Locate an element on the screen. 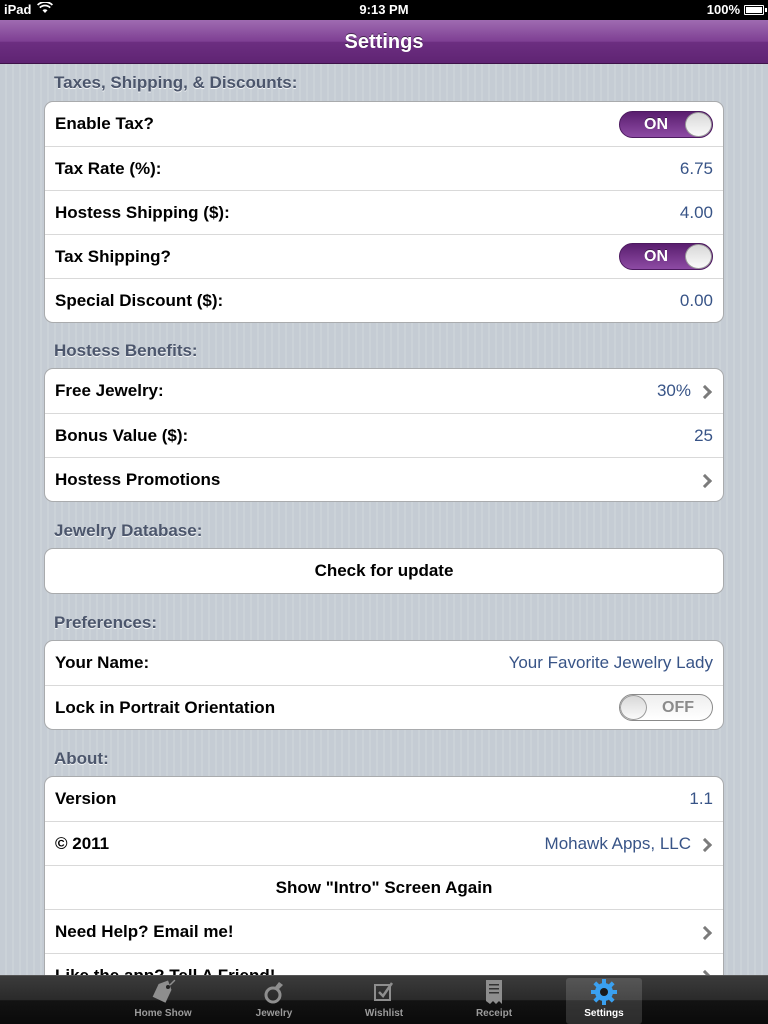 The height and width of the screenshot is (1024, 768). lock-portrait-switch: OFF is located at coordinates (666, 707).